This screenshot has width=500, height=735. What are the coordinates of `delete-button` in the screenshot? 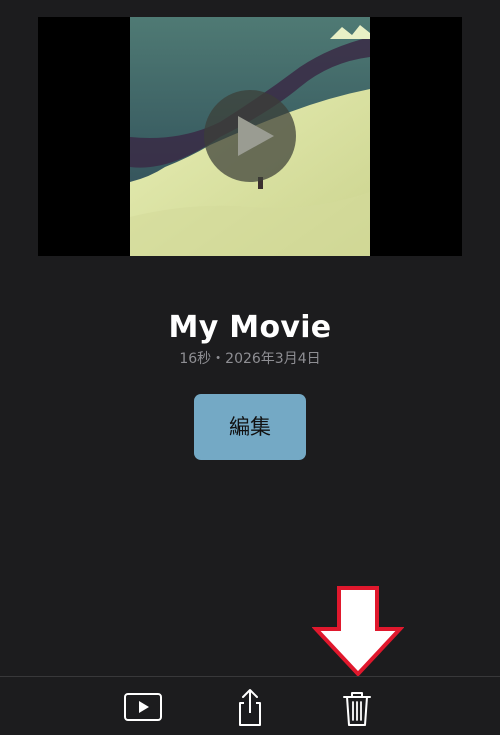 It's located at (357, 707).